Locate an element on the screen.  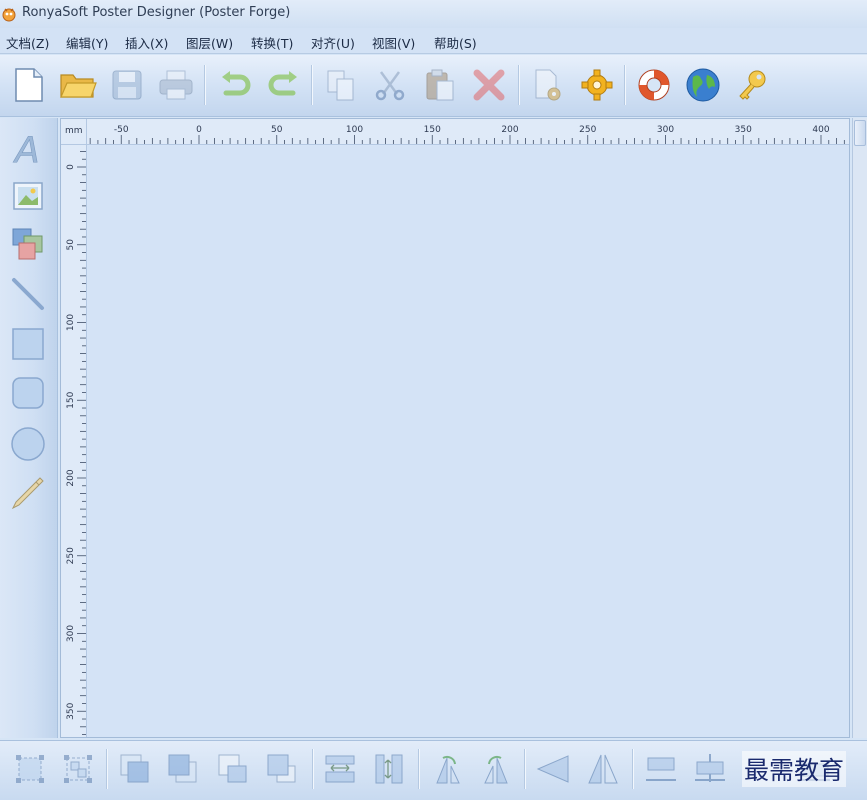
preferences-button is located at coordinates (597, 85).